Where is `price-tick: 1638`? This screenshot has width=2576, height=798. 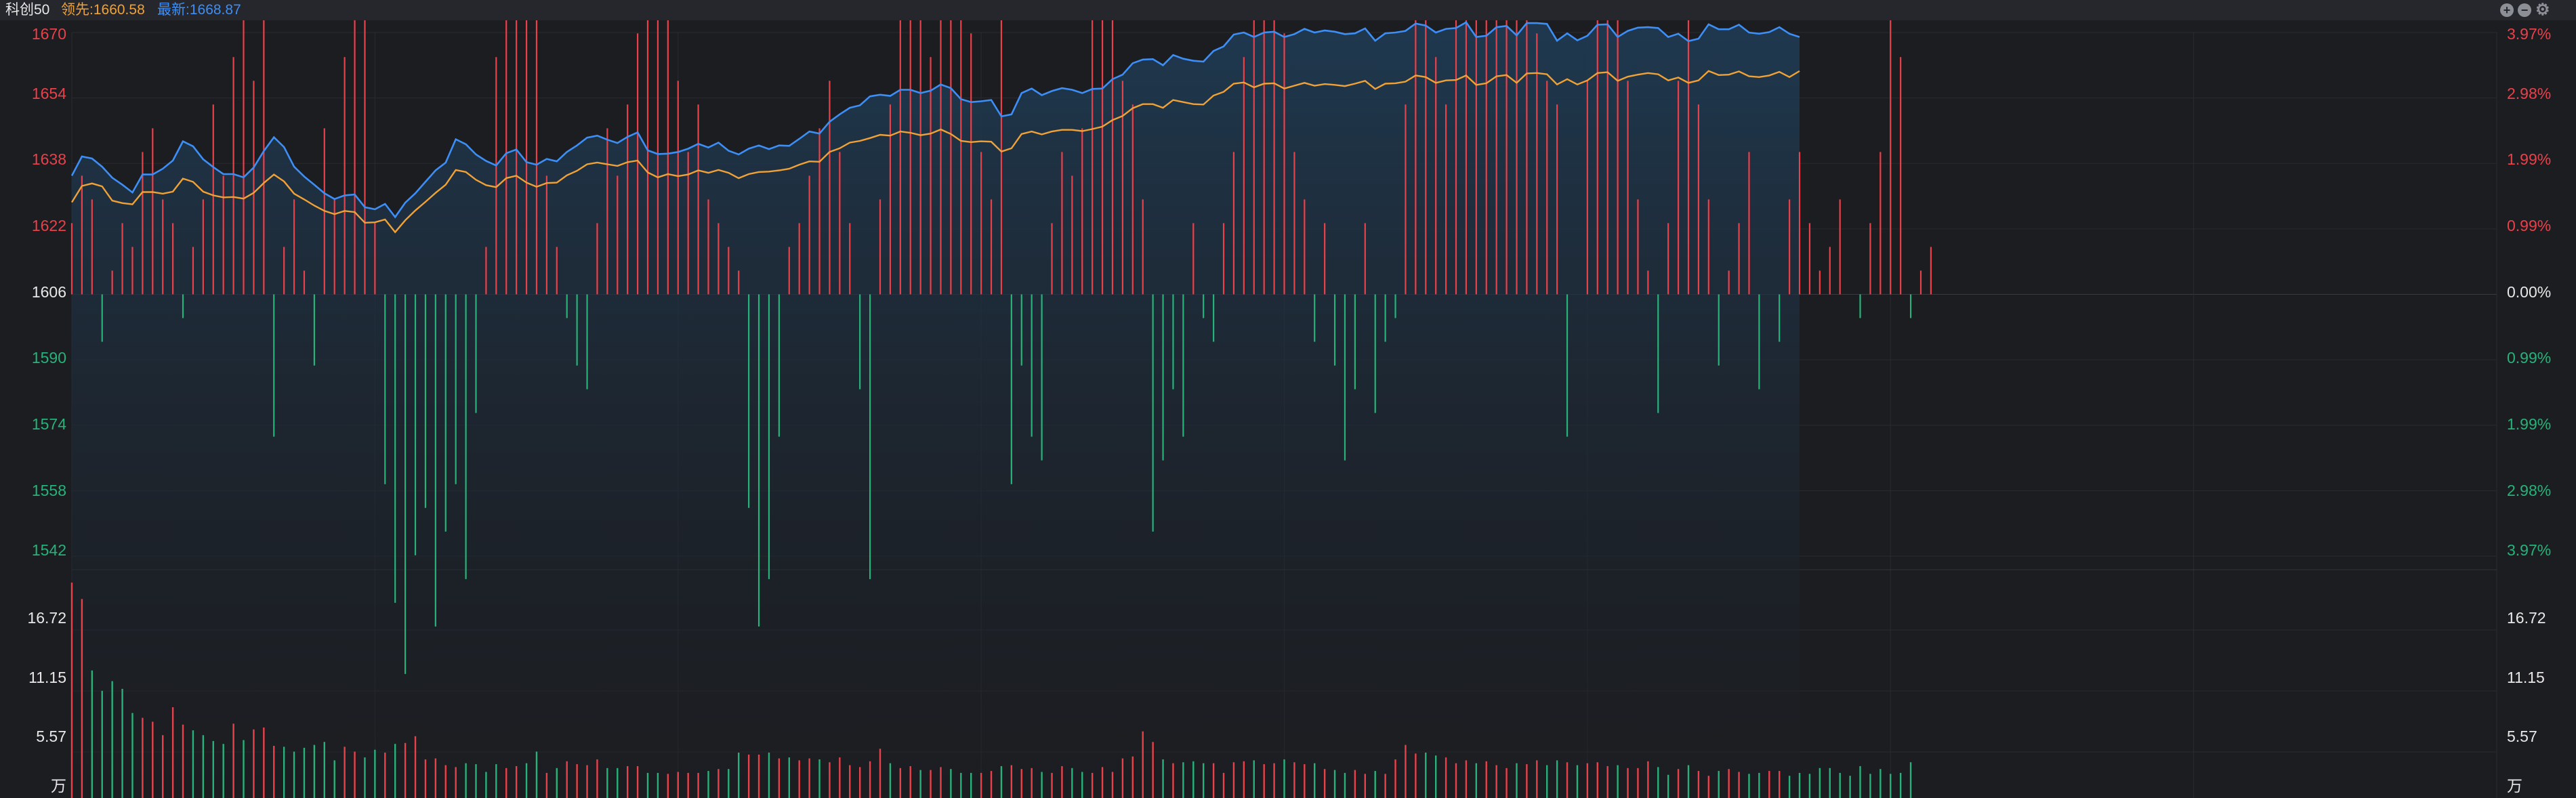
price-tick: 1638 is located at coordinates (49, 159).